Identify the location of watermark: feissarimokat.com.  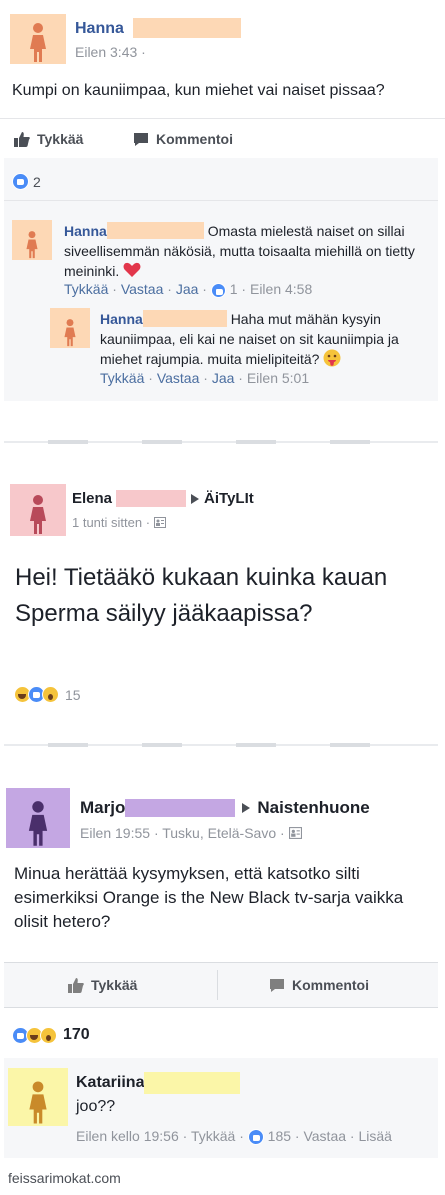
(64, 1178).